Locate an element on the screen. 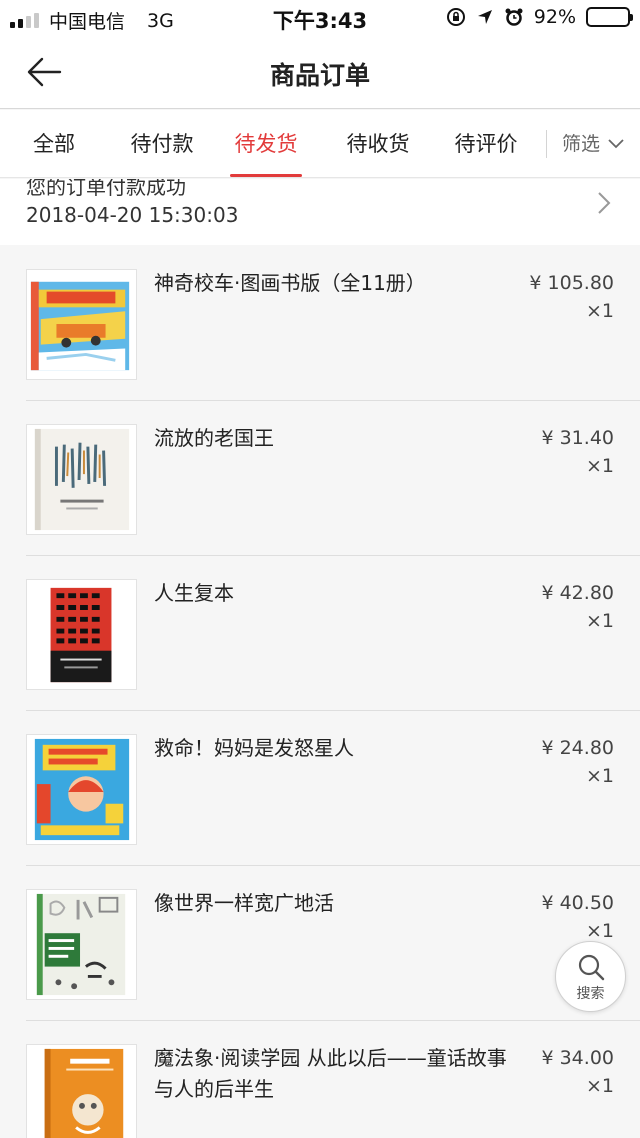 The height and width of the screenshot is (1138, 640). search-label: 搜索 is located at coordinates (590, 994).